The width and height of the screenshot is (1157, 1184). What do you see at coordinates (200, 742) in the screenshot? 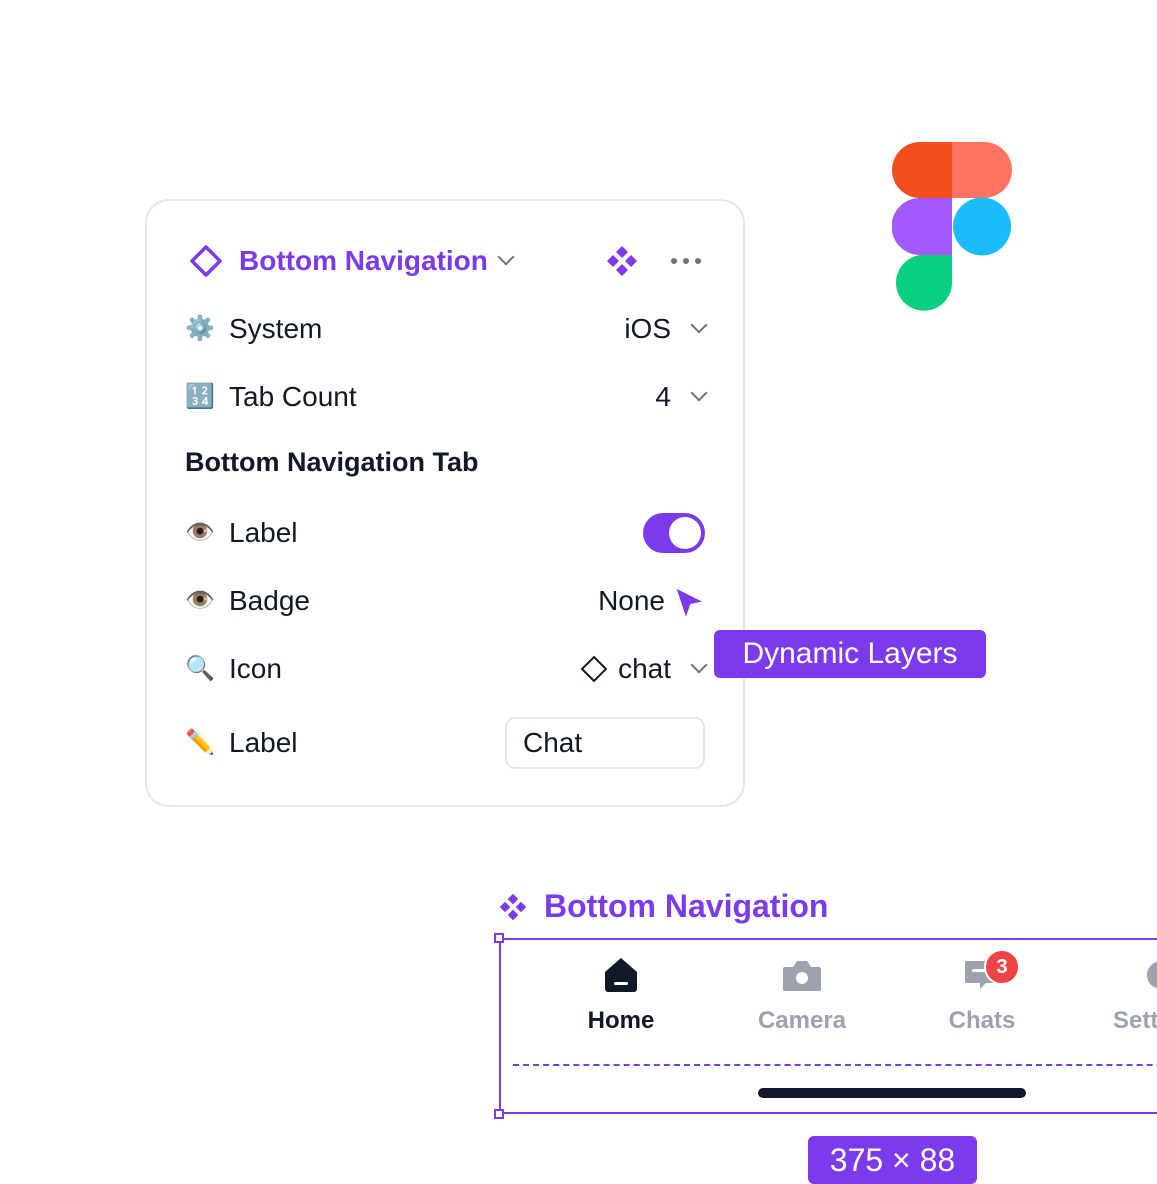
I see `pencil-icon: ✏️` at bounding box center [200, 742].